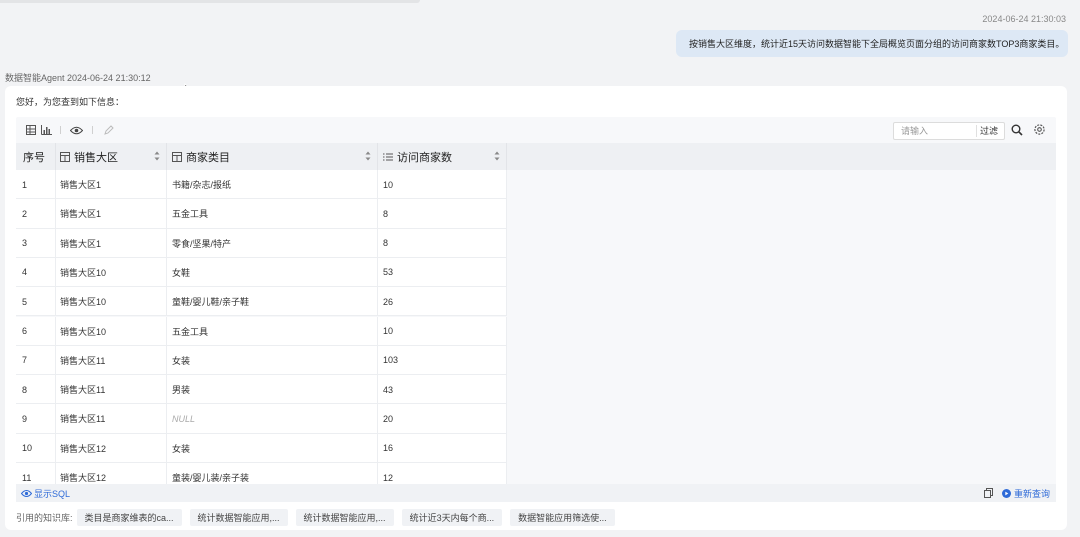  Describe the element at coordinates (45, 493) in the screenshot. I see `show-sql-button: 显示SQL` at that location.